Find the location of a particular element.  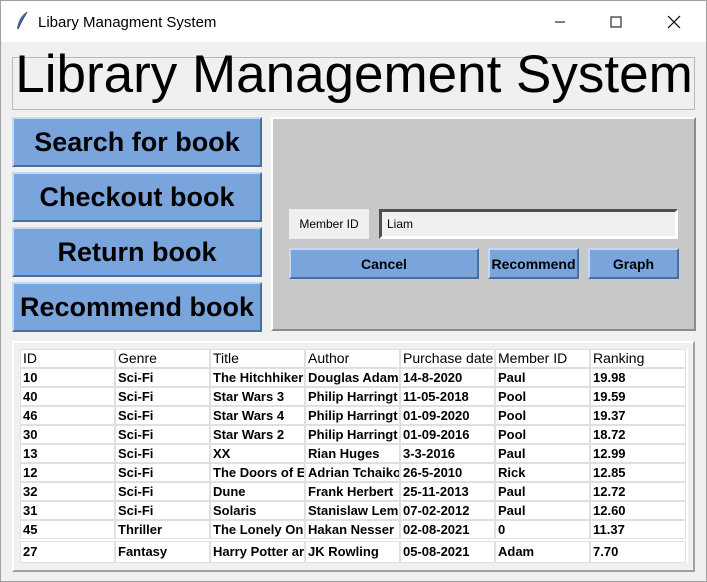

table-cell: 07-02-2012 is located at coordinates (447, 510).